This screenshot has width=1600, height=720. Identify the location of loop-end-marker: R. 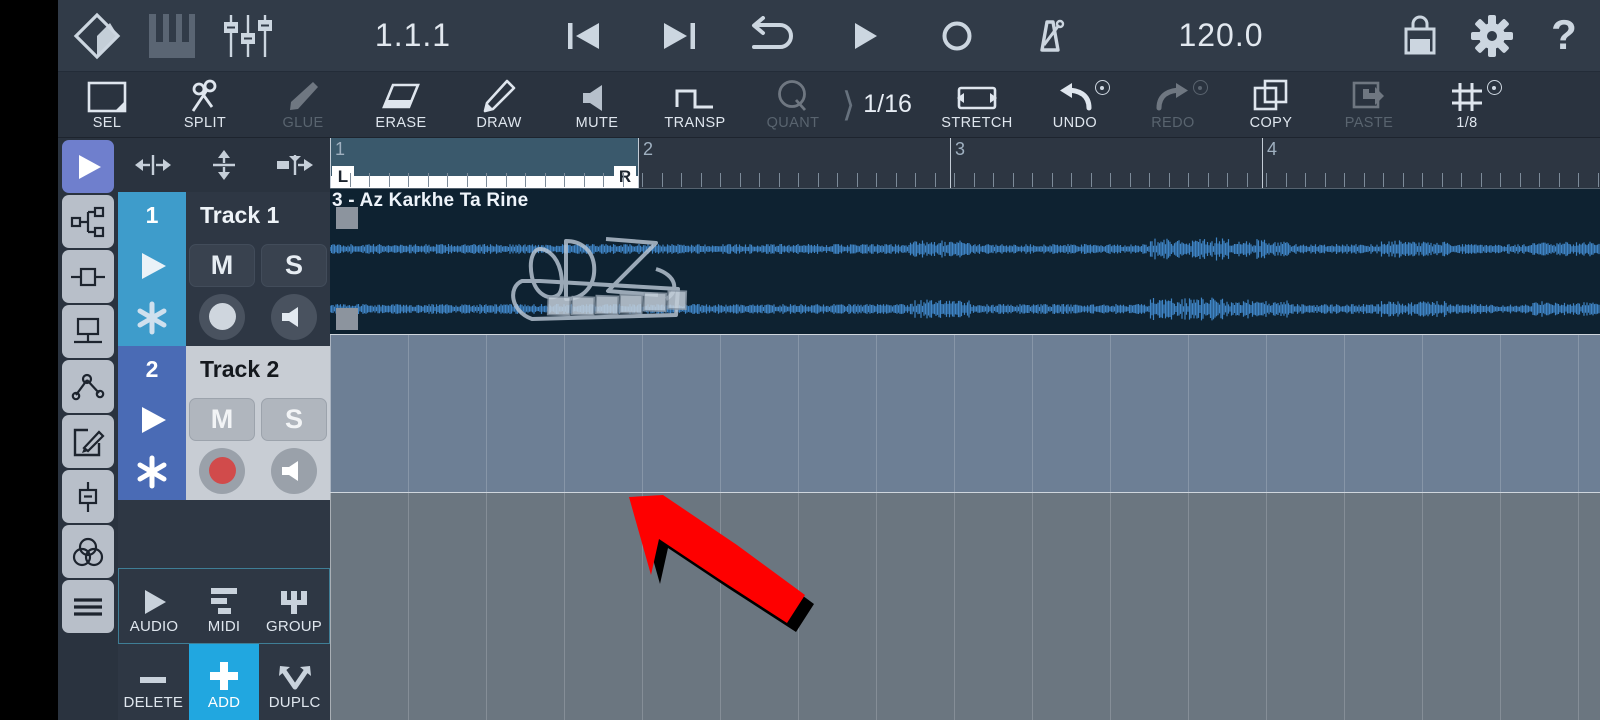
(625, 177).